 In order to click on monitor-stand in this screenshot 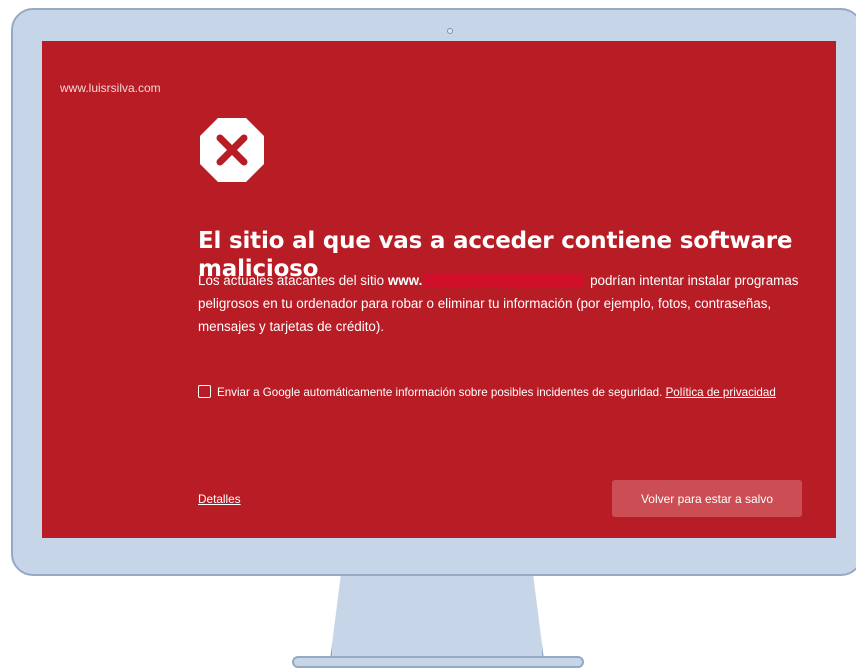, I will do `click(437, 618)`.